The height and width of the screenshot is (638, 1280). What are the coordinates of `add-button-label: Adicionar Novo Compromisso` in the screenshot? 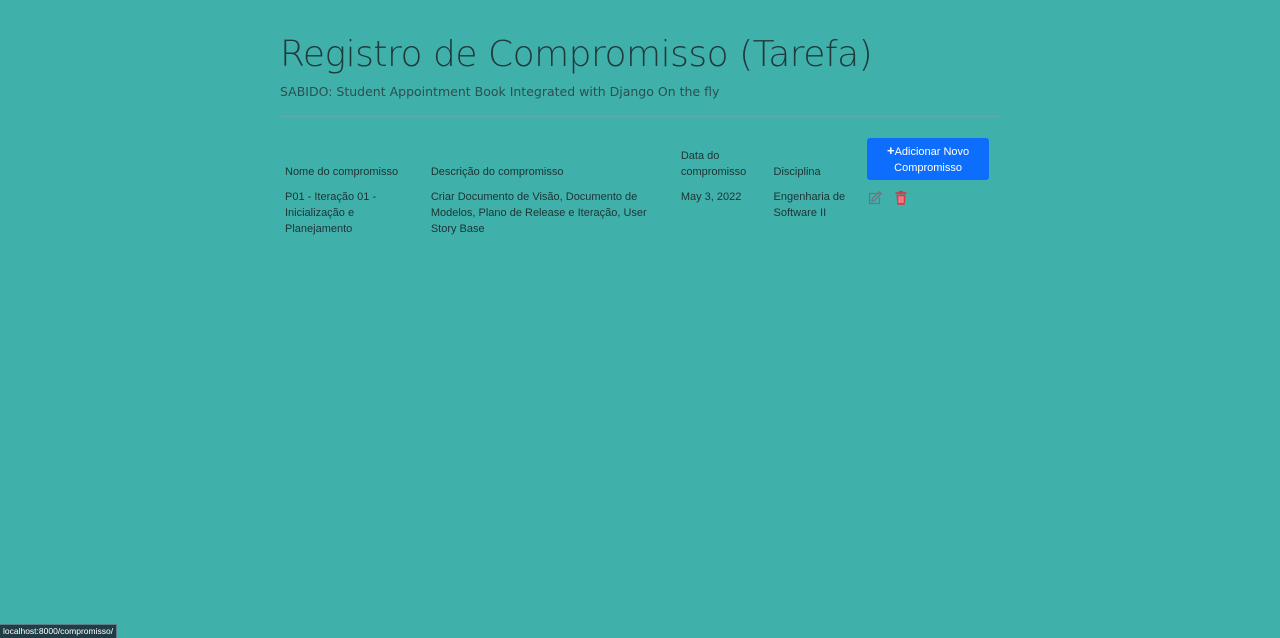 It's located at (932, 160).